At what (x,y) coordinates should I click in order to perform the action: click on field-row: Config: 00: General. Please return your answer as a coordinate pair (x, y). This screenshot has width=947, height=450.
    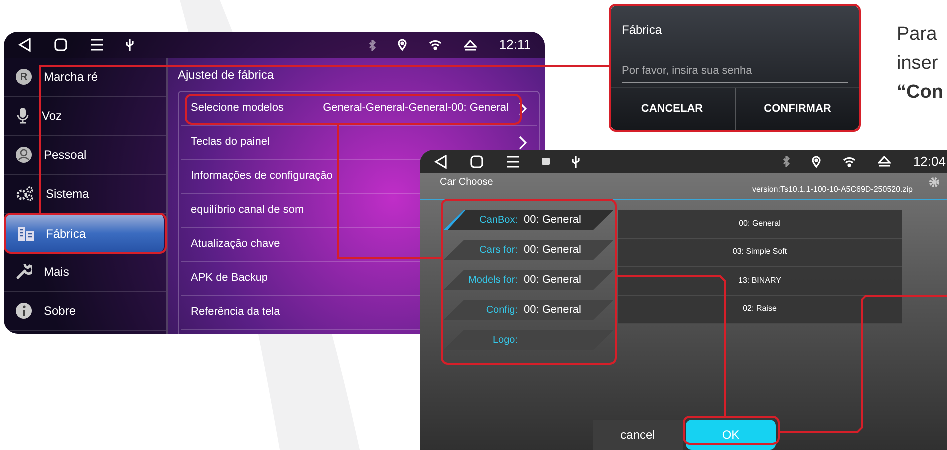
    Looking at the image, I should click on (529, 310).